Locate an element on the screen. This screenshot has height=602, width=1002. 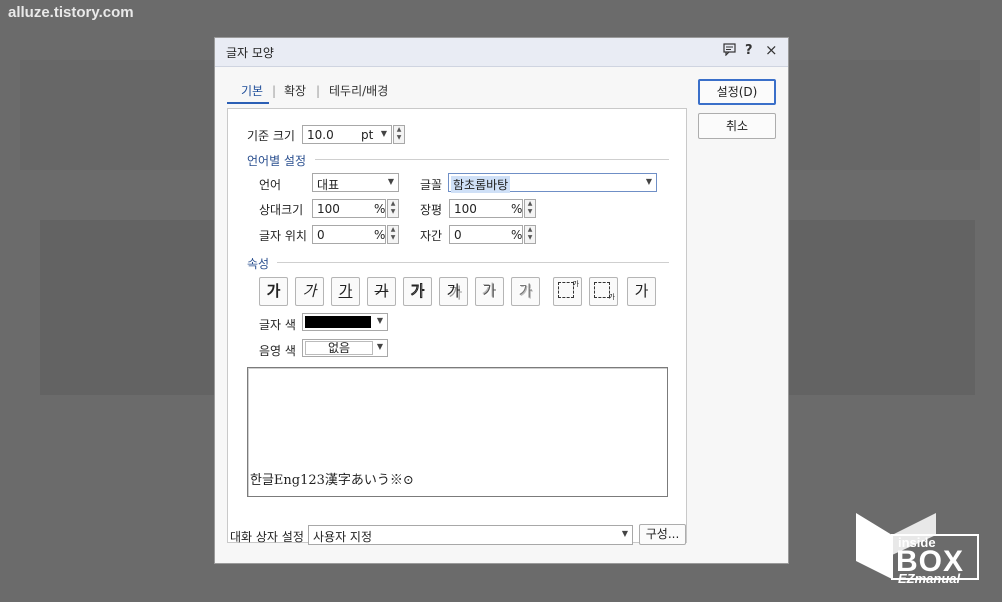
logo-text-ezmanual: EZmanual is located at coordinates (929, 578).